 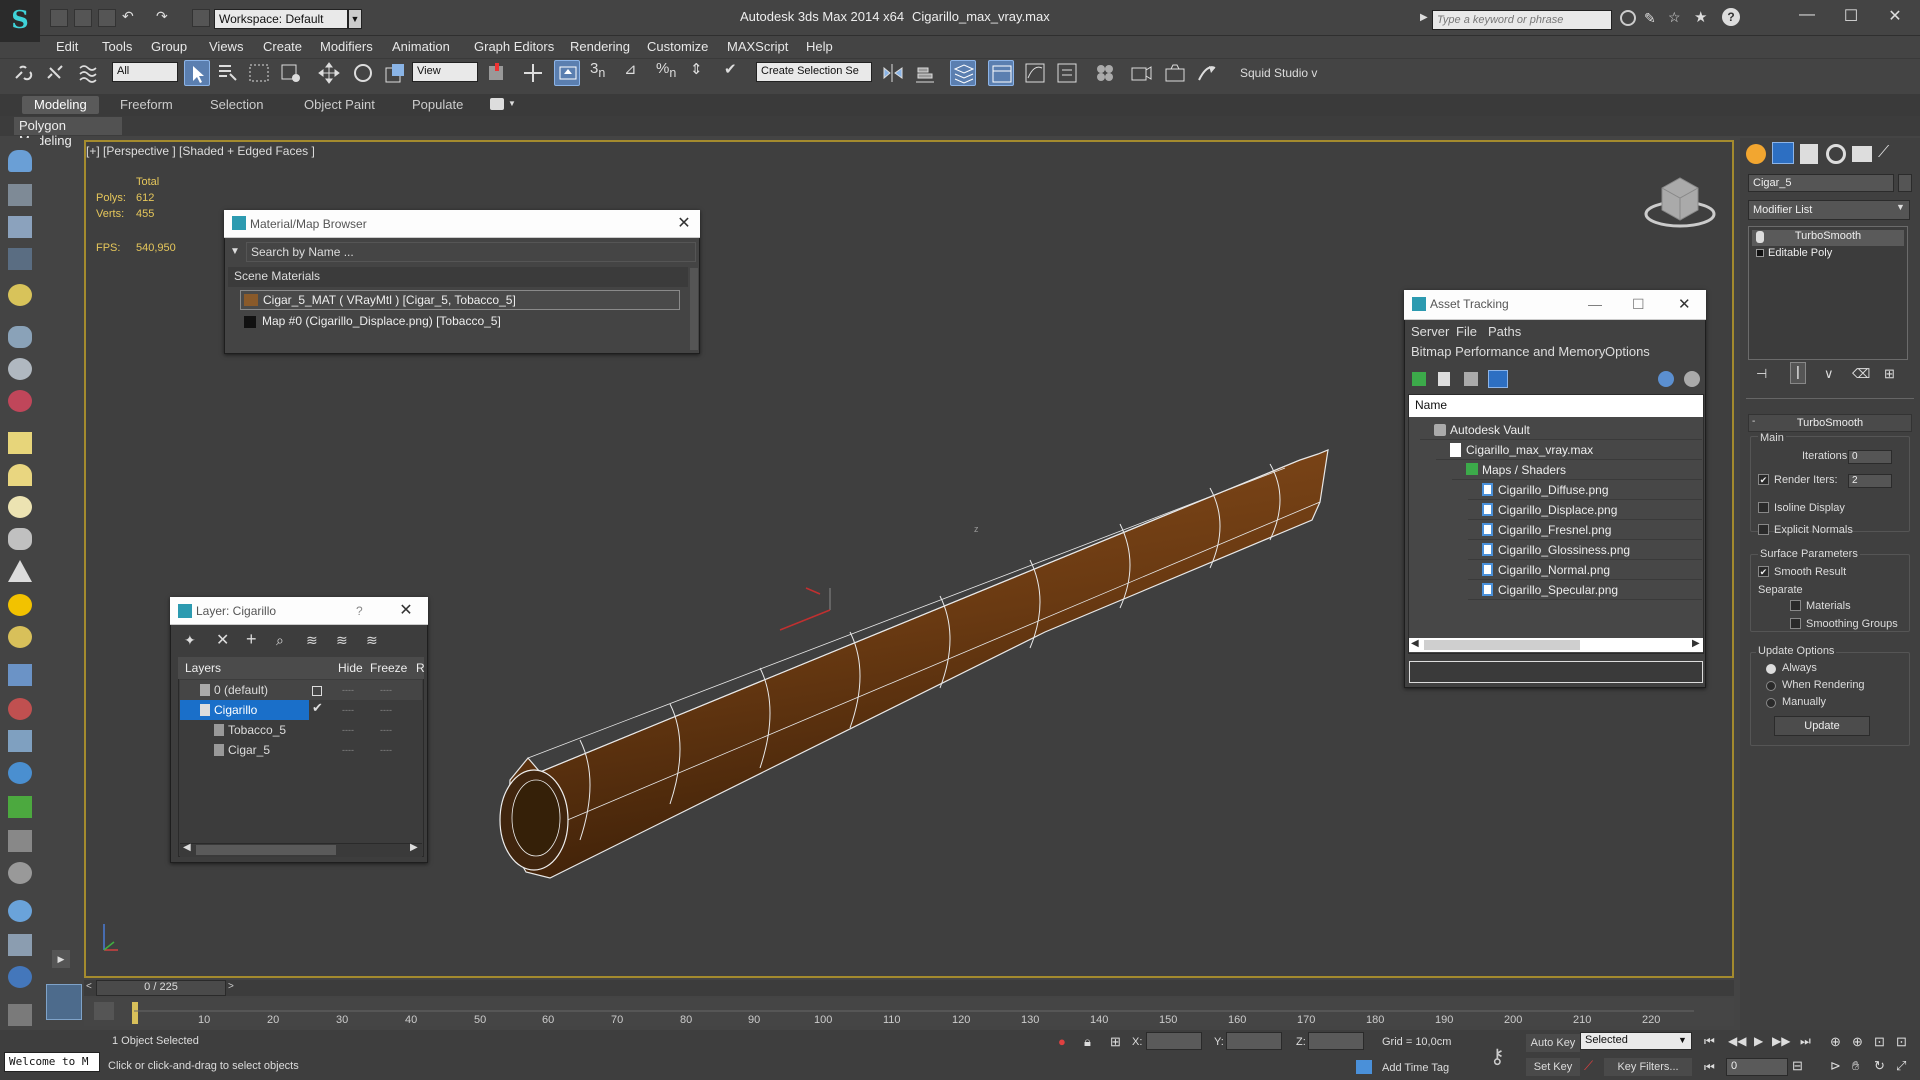 What do you see at coordinates (421, 47) in the screenshot?
I see `menu-animation: Animation` at bounding box center [421, 47].